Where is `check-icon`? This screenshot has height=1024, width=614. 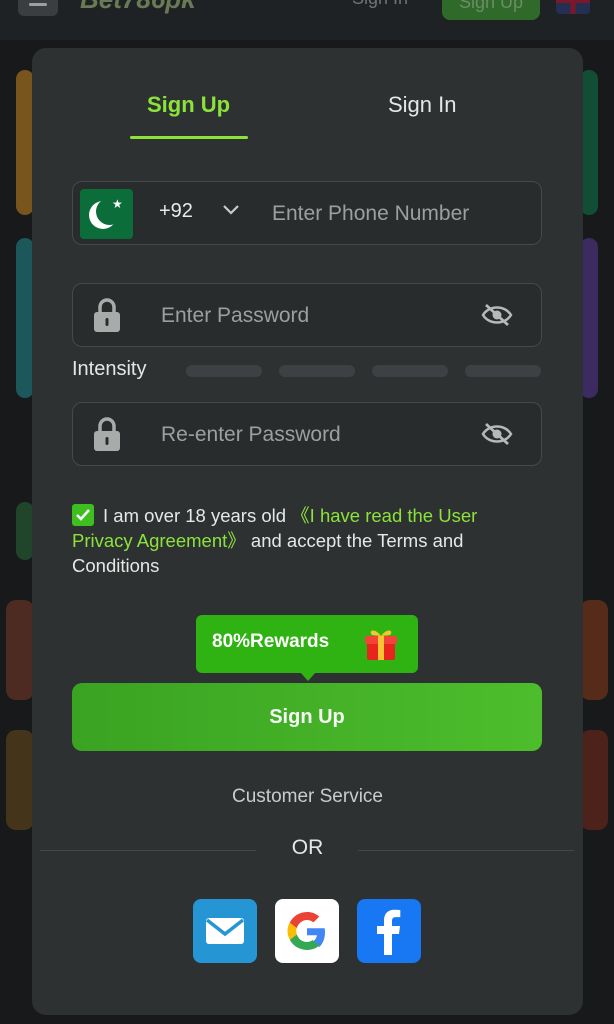
check-icon is located at coordinates (83, 515).